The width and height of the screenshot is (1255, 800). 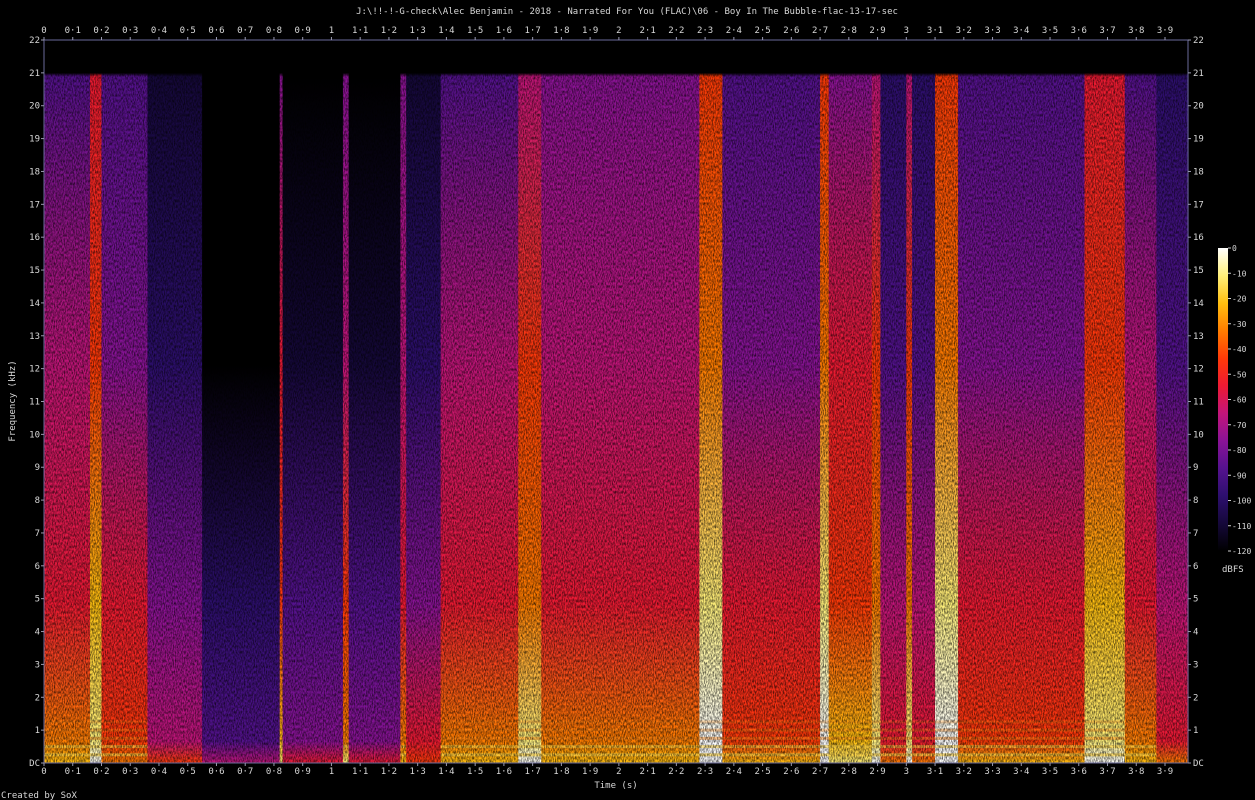 I want to click on x-tick-label: 2·6, so click(x=791, y=772).